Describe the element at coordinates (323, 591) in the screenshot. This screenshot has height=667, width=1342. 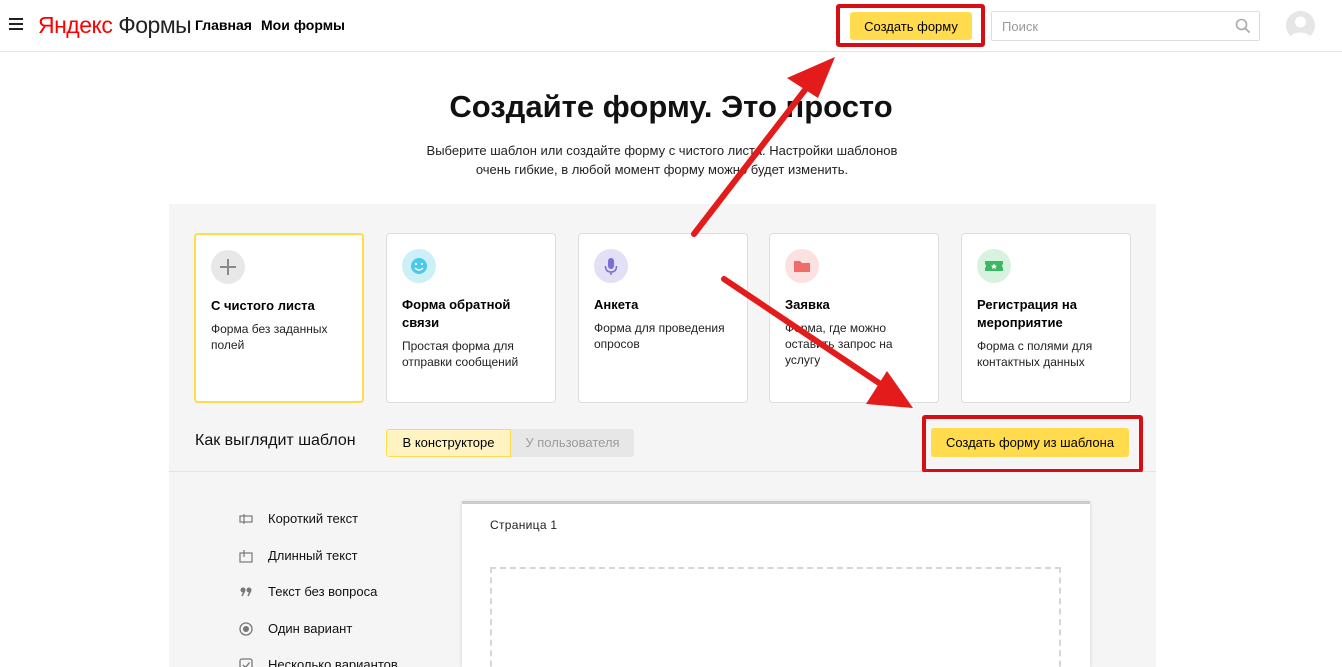
I see `field-label: Текст без вопроса` at that location.